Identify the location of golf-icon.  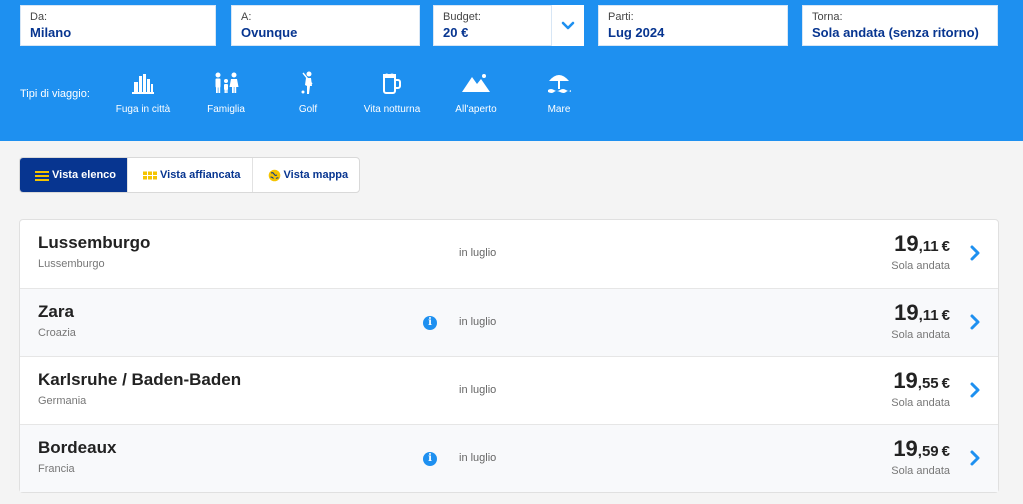
(307, 82).